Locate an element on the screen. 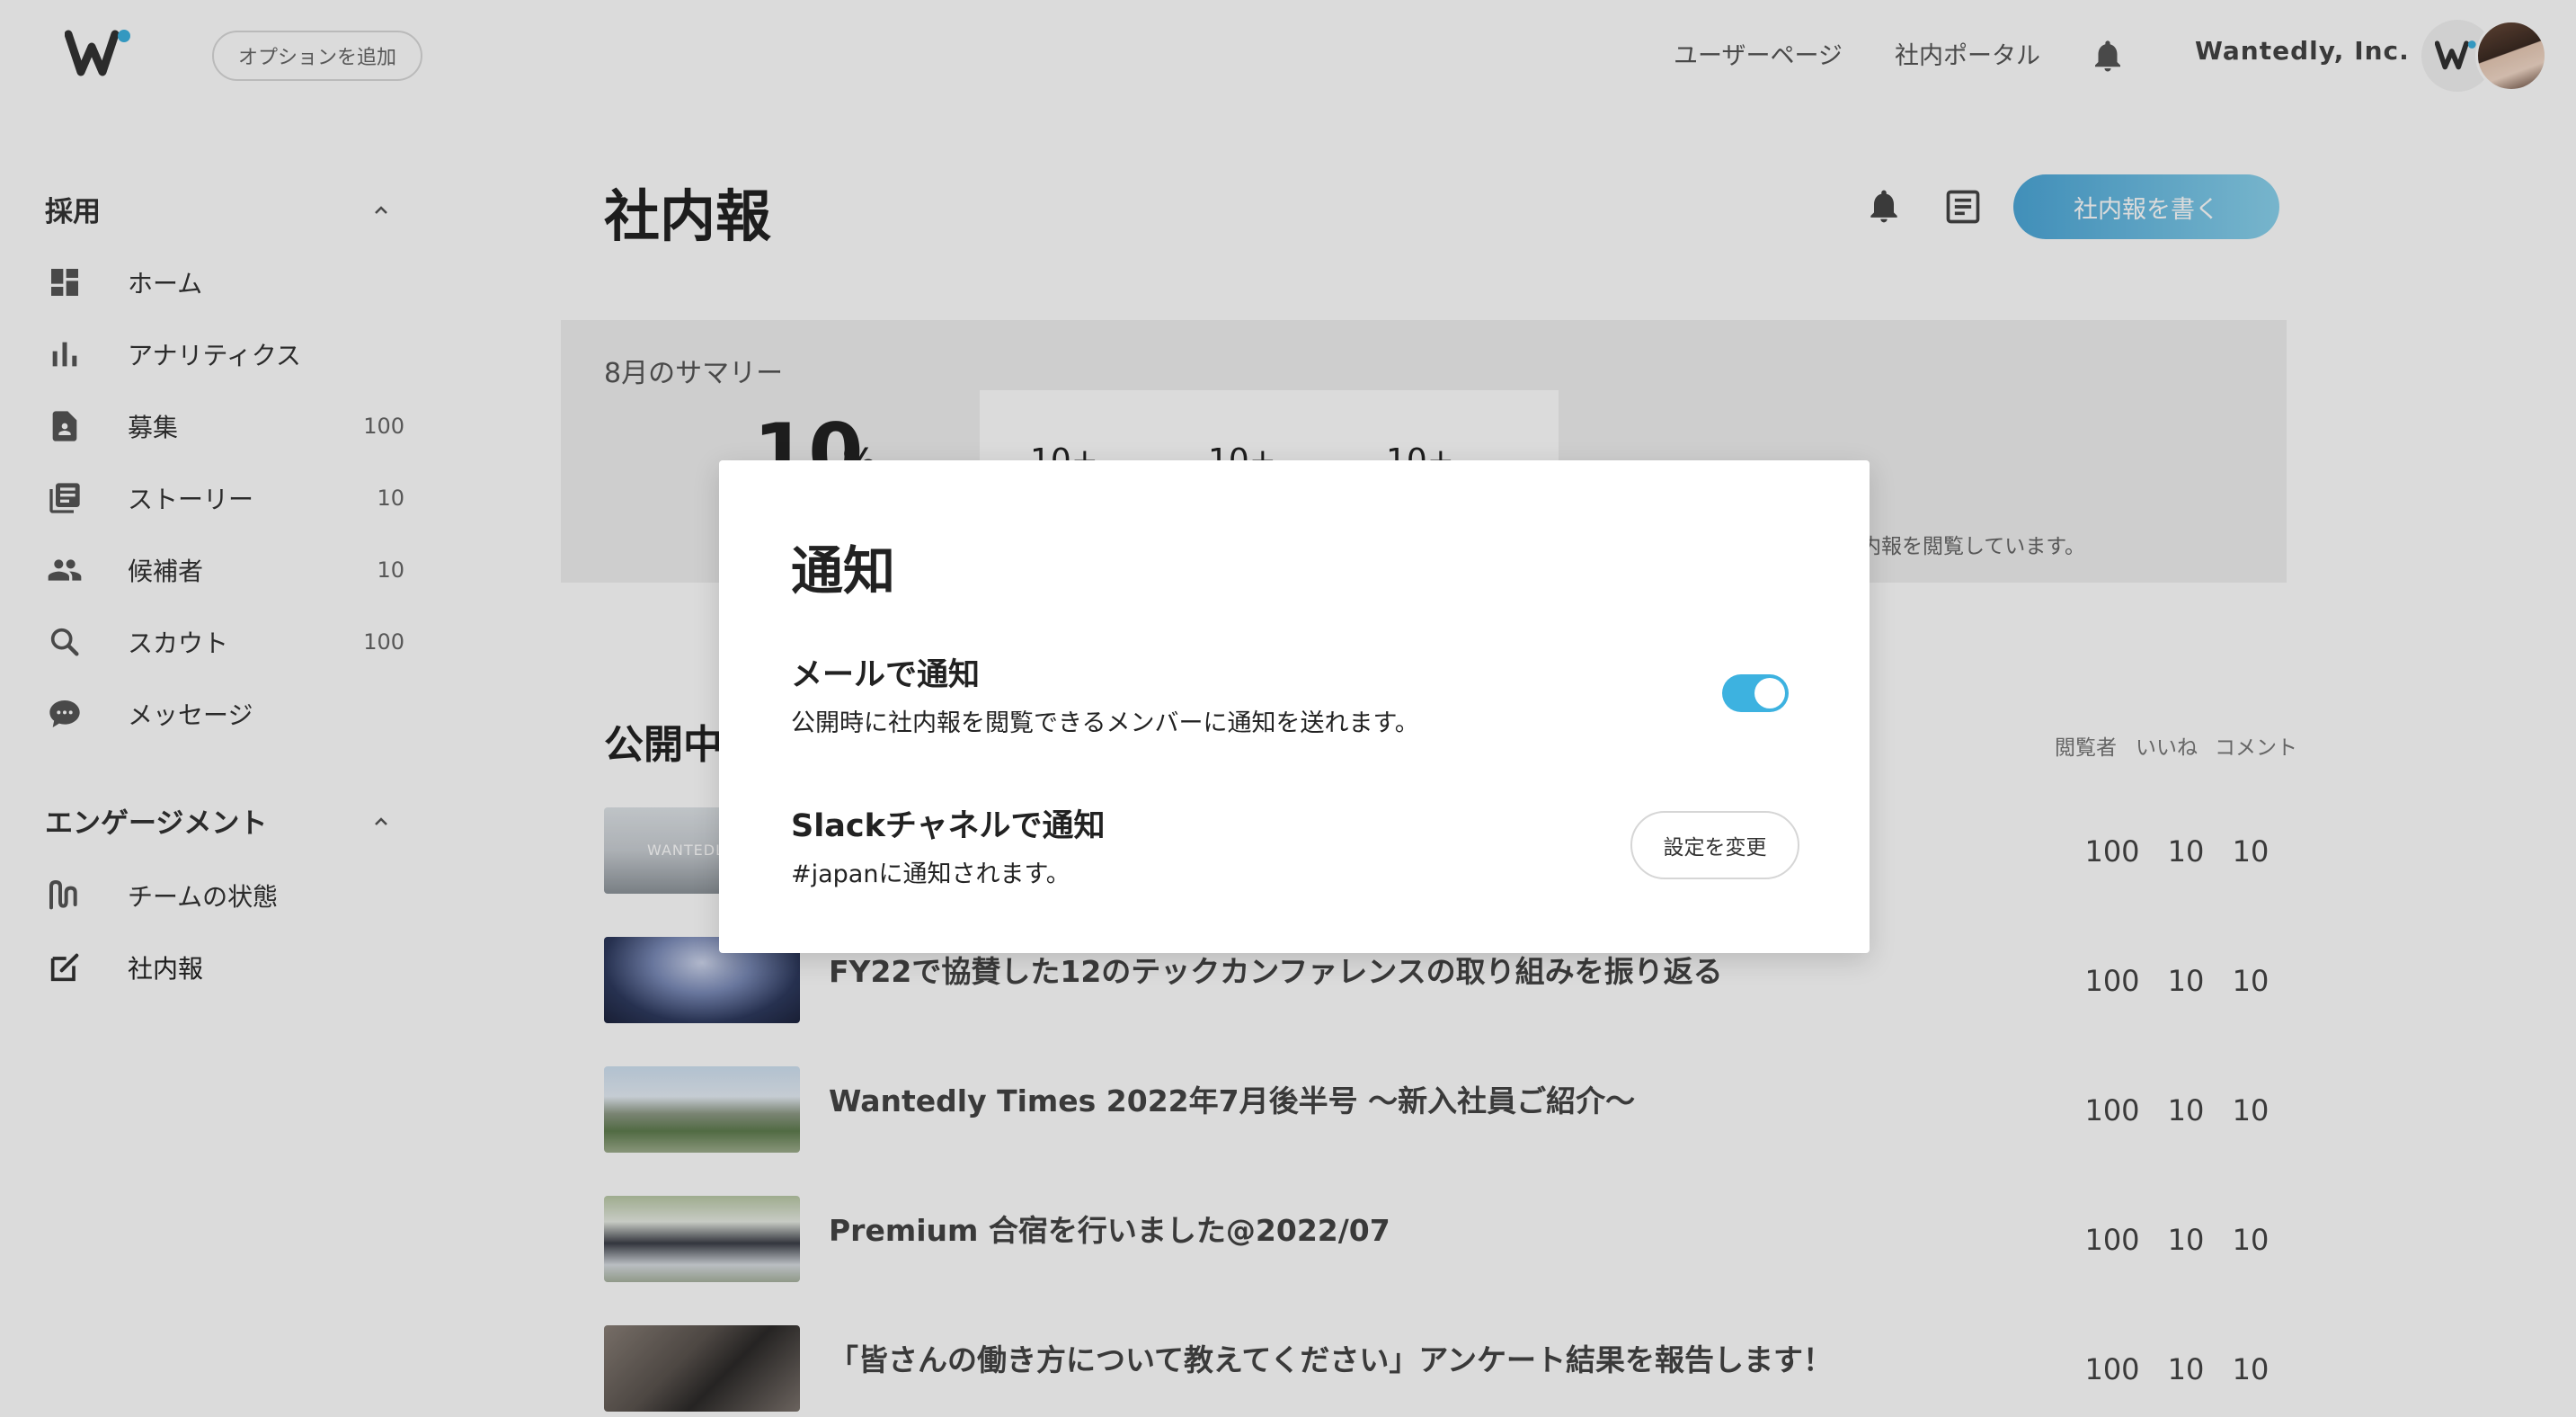  email-notify-heading: メールで通知 is located at coordinates (886, 675).